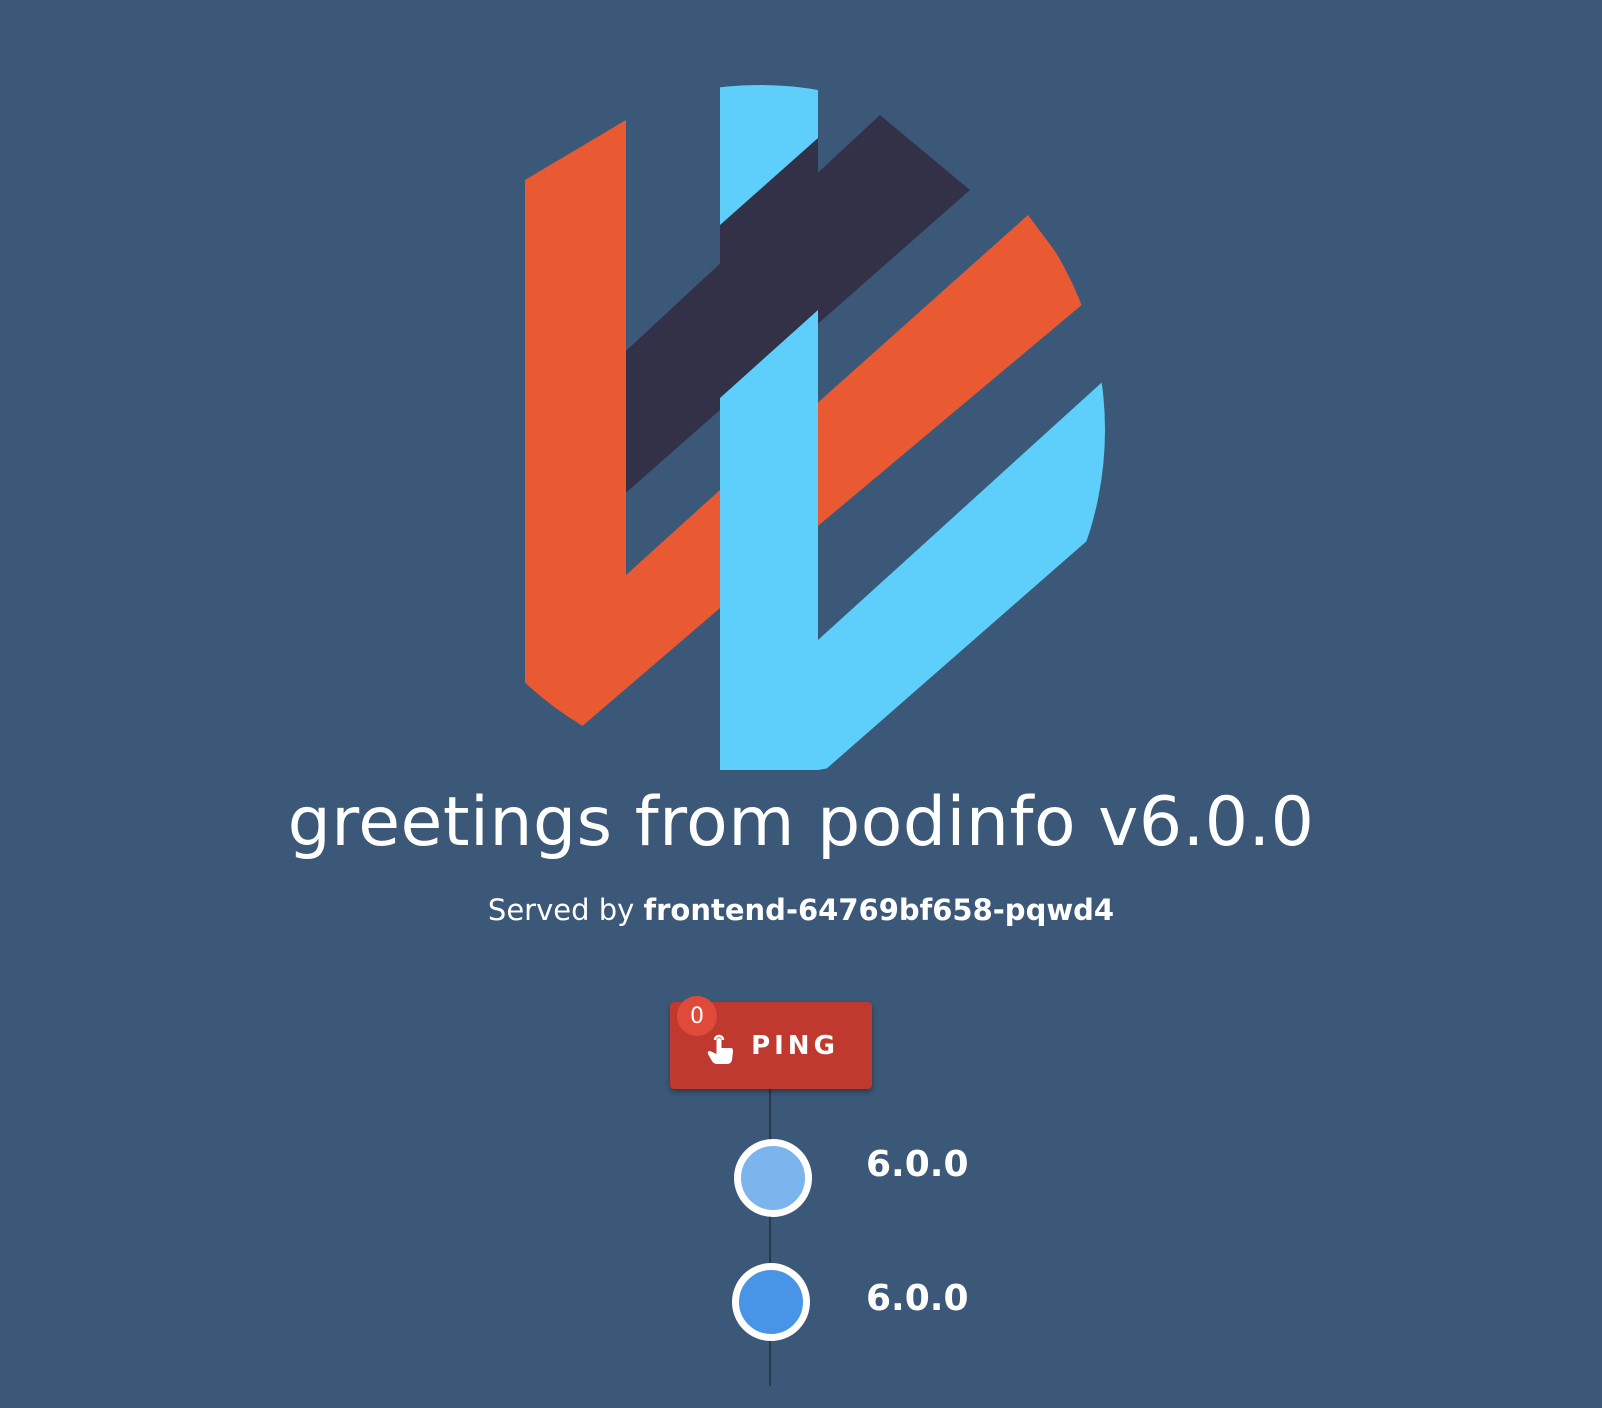 The image size is (1602, 1408). I want to click on ping-count-badge: 0, so click(697, 1016).